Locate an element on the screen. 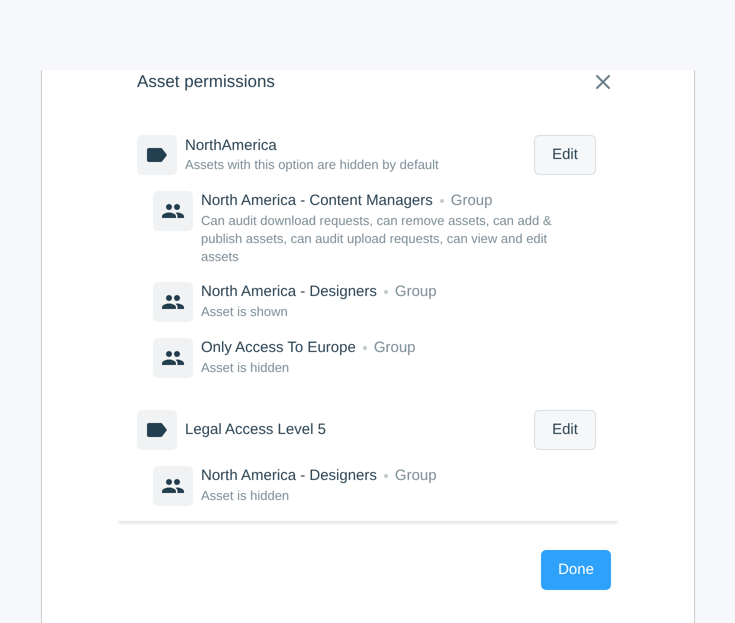 This screenshot has height=623, width=735. group-permissions: Asset is shown is located at coordinates (245, 312).